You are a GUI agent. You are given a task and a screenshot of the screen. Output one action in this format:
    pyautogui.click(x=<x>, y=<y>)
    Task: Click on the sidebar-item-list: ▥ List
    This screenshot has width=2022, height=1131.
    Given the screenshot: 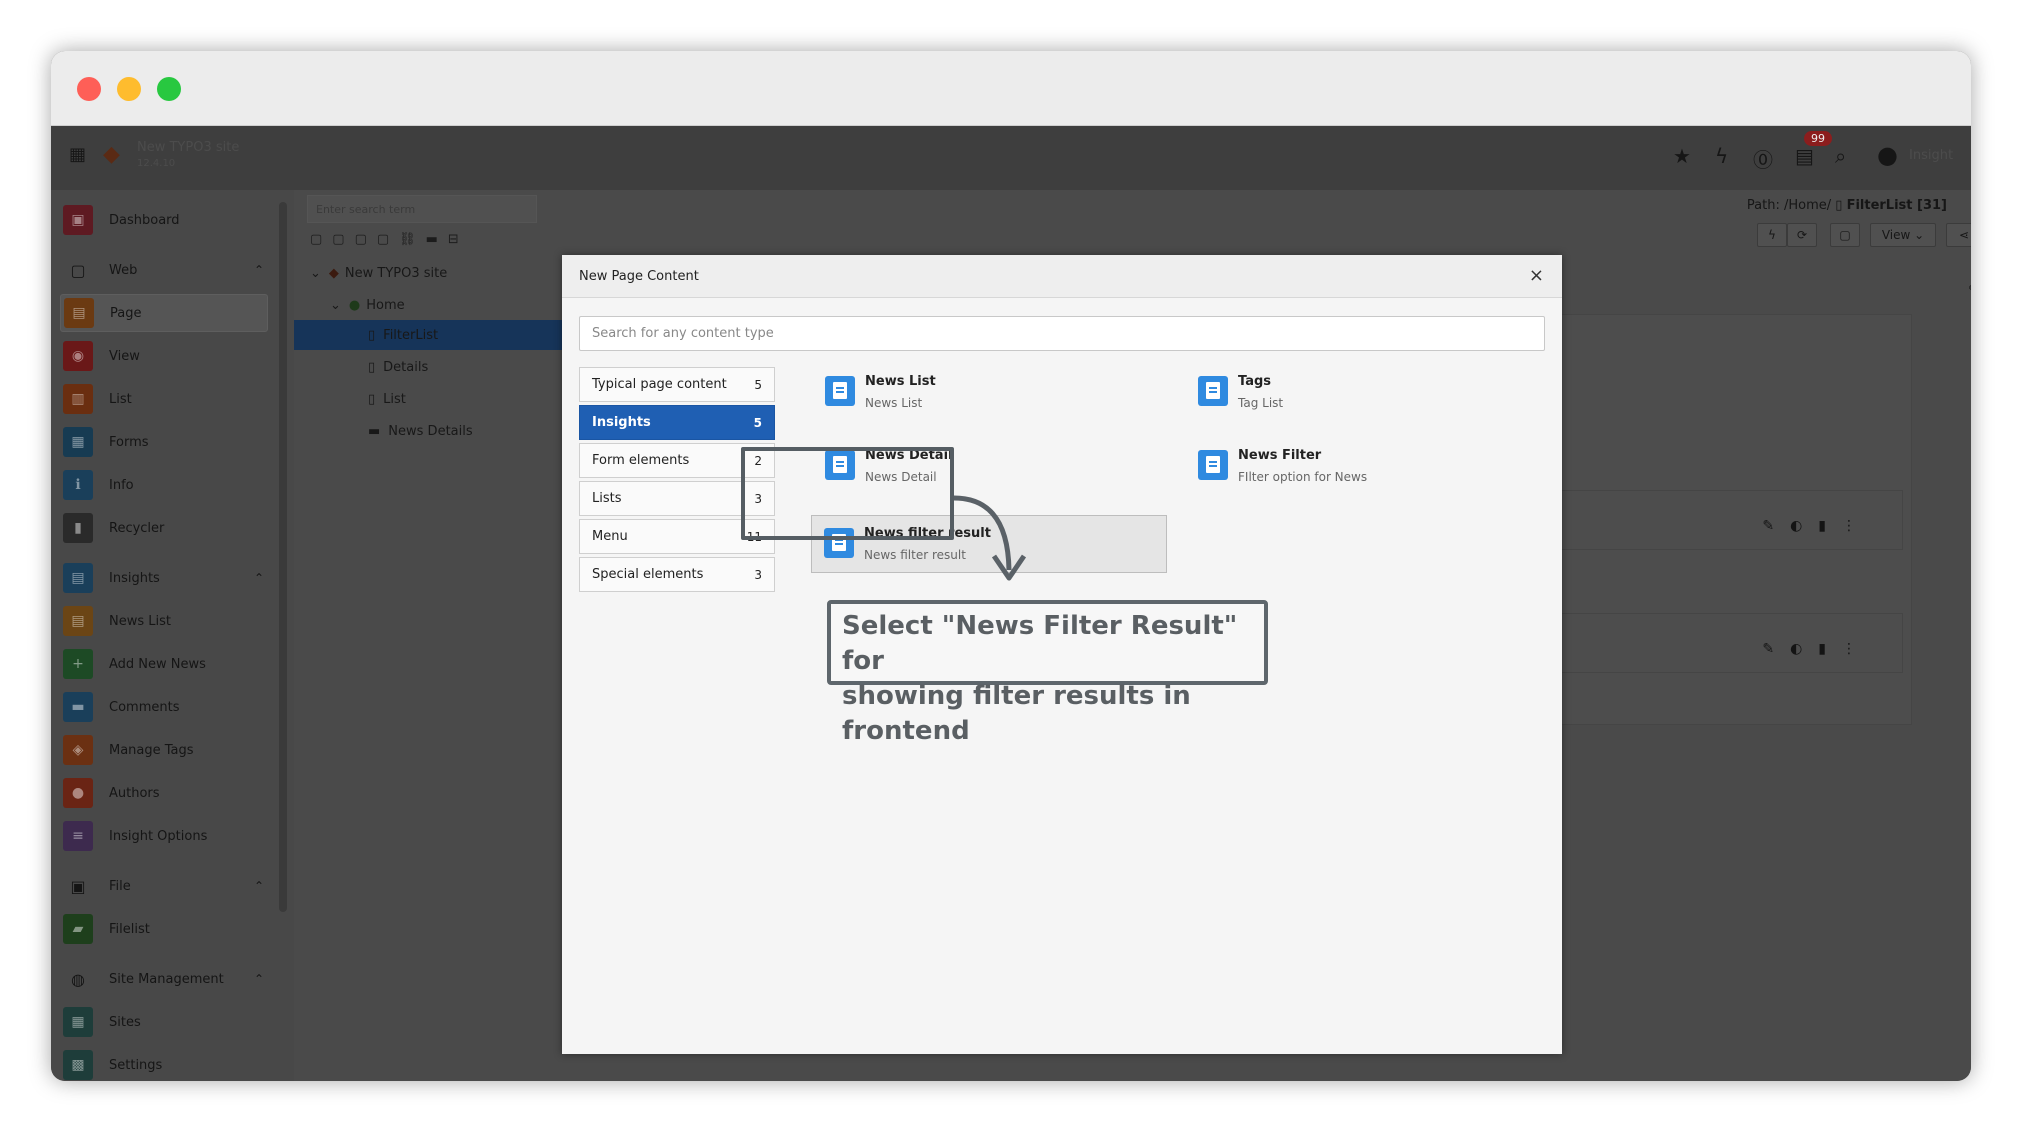 What is the action you would take?
    pyautogui.click(x=170, y=399)
    